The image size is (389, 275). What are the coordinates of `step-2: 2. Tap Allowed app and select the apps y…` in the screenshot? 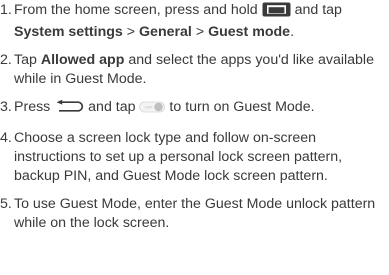 It's located at (194, 70).